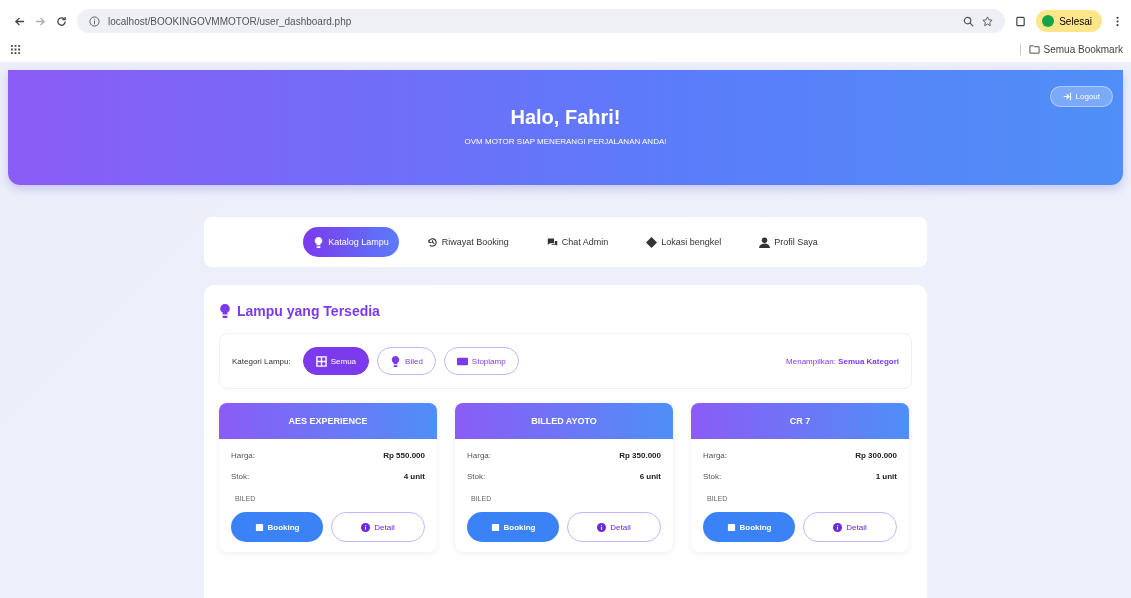 The image size is (1131, 598). Describe the element at coordinates (1071, 49) in the screenshot. I see `bookmarks-folder: Semua Bookmark` at that location.